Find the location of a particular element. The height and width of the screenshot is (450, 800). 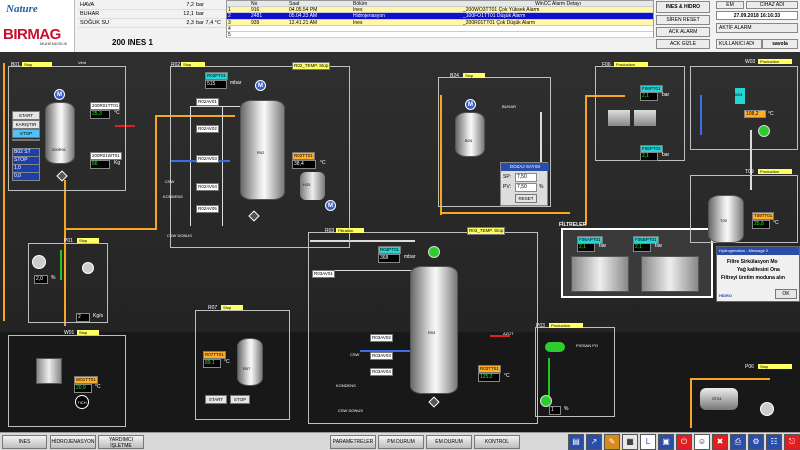

filter-a-vessel is located at coordinates (600, 274).